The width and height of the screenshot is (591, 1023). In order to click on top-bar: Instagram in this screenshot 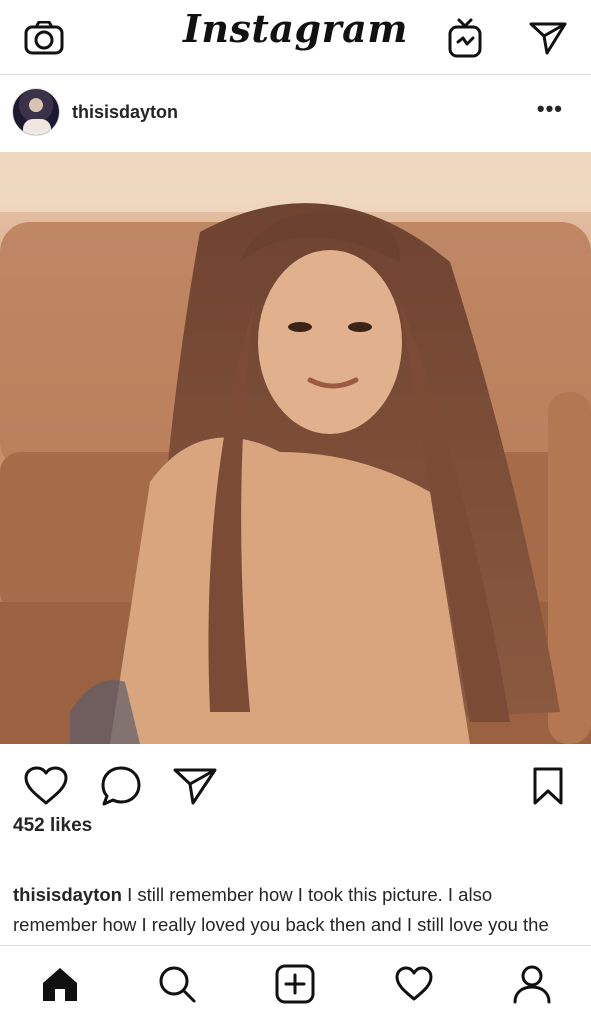, I will do `click(295, 37)`.